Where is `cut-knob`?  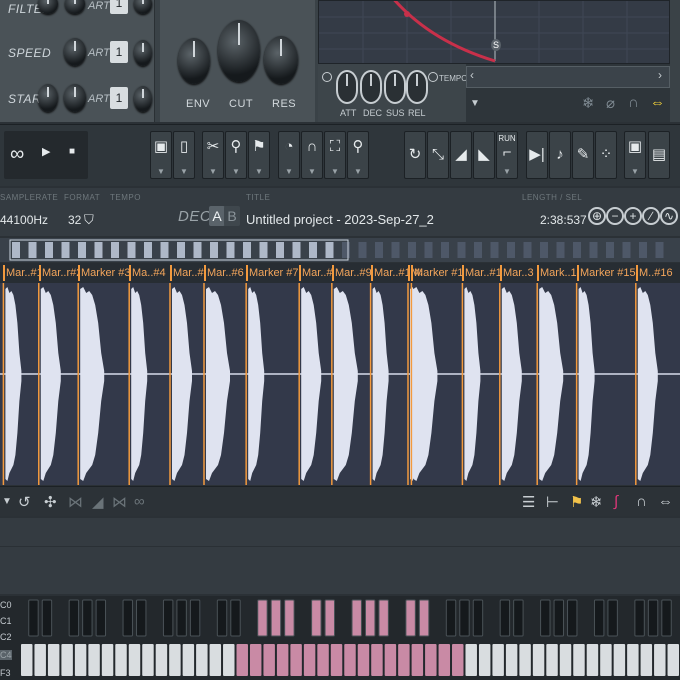
cut-knob is located at coordinates (239, 51).